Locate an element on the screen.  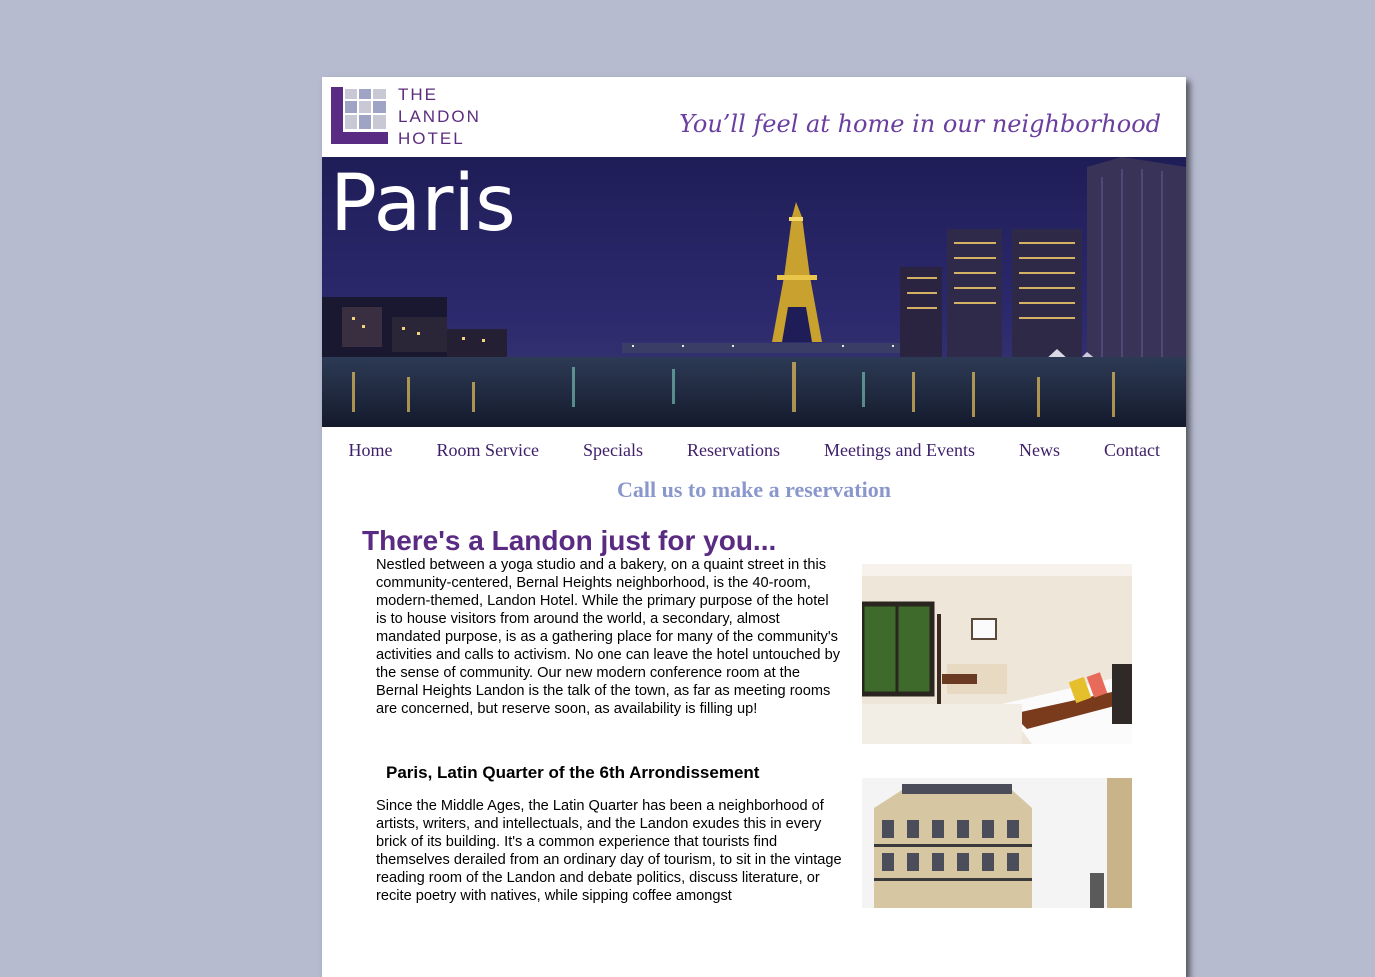
logo-line-3: HOTEL is located at coordinates (431, 138).